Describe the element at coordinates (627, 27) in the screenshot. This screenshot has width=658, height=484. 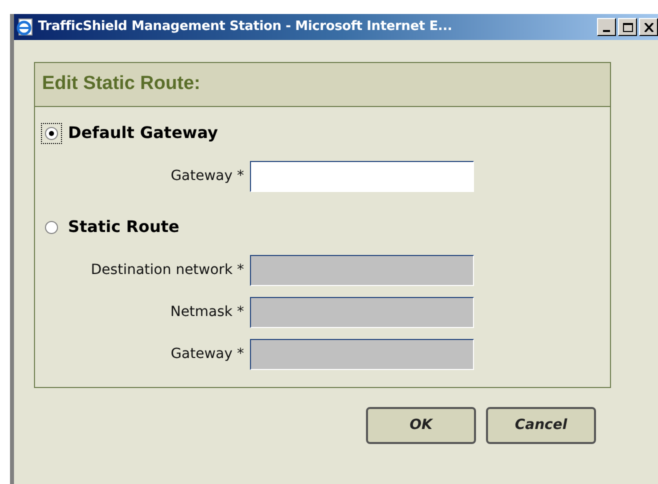
I see `maximize-button` at that location.